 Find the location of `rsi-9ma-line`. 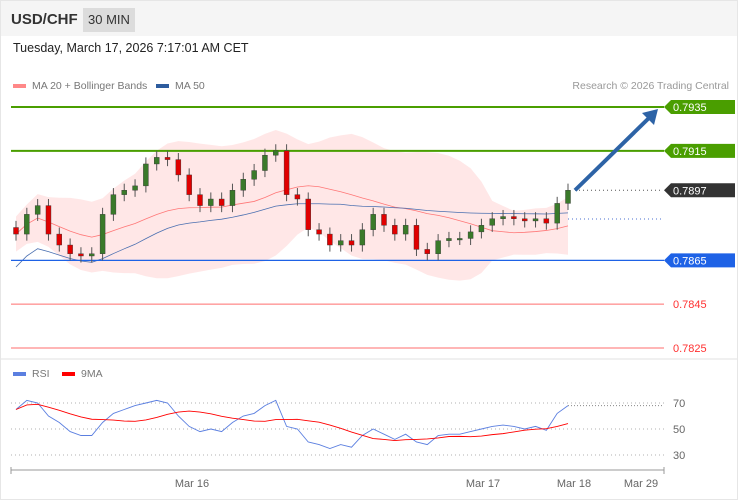

rsi-9ma-line is located at coordinates (292, 422).